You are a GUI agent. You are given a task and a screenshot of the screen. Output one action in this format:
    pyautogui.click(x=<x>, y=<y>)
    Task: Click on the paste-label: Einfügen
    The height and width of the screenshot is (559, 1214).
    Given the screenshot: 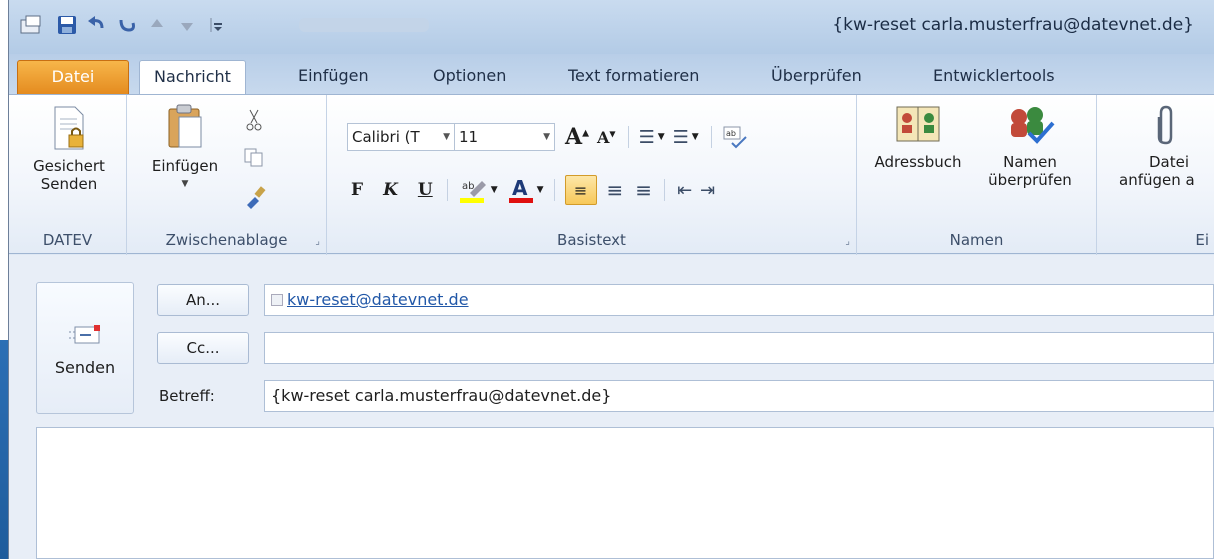 What is the action you would take?
    pyautogui.click(x=185, y=166)
    